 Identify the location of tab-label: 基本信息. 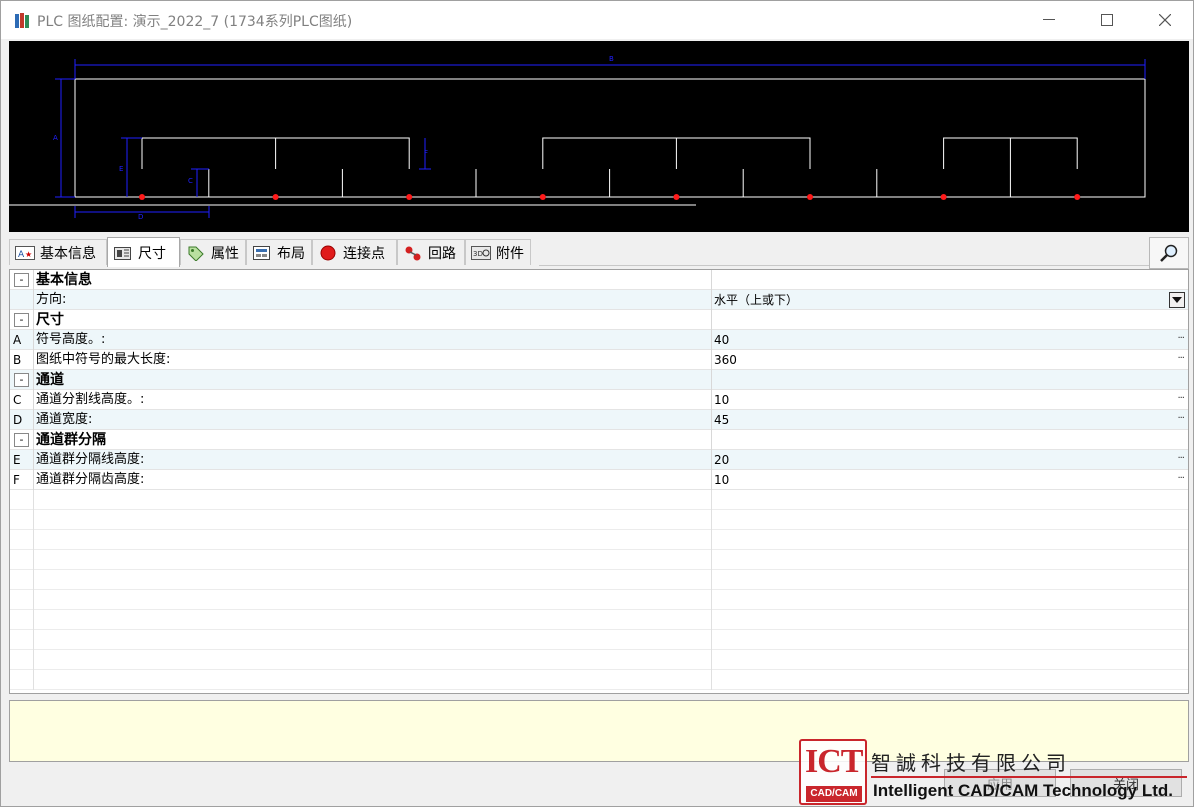
(68, 253).